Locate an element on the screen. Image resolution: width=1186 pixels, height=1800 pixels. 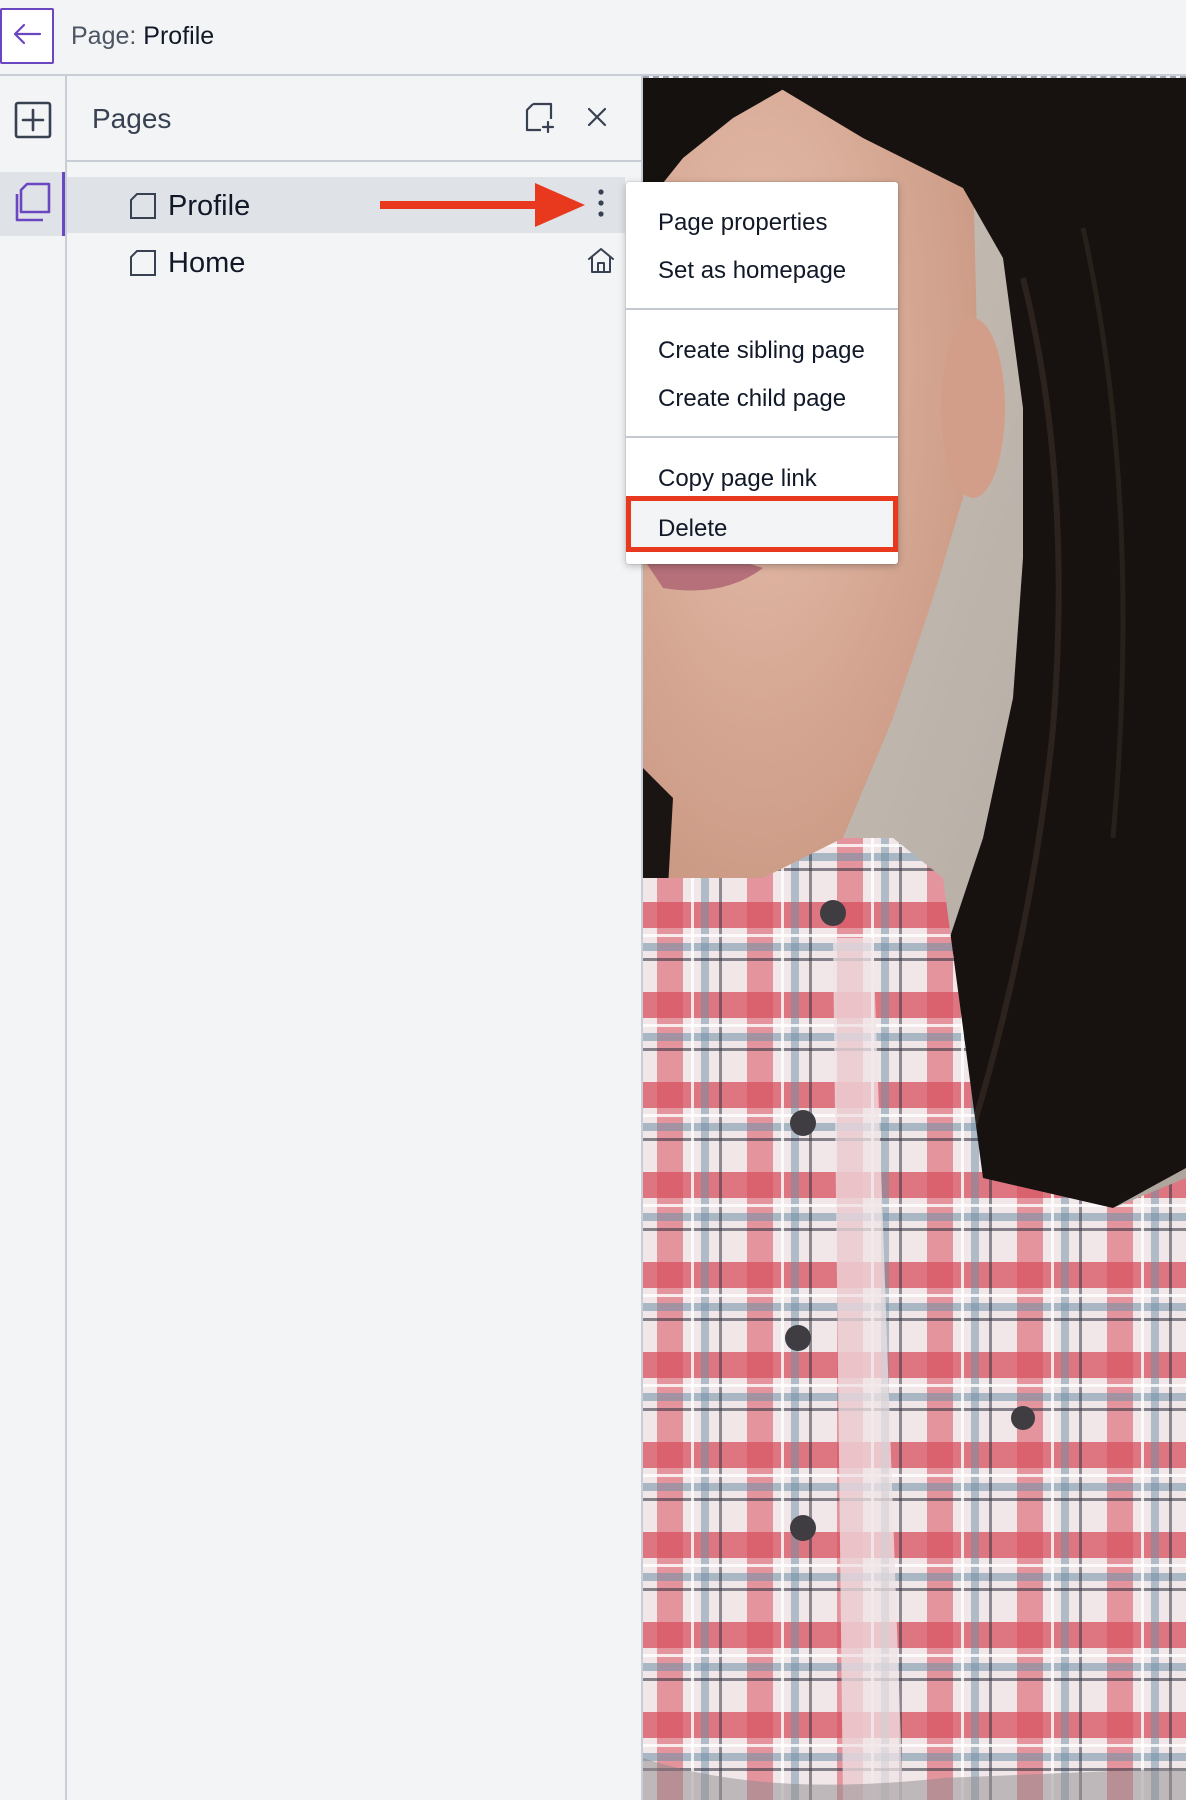
page-label-prefix: Page: is located at coordinates (104, 36).